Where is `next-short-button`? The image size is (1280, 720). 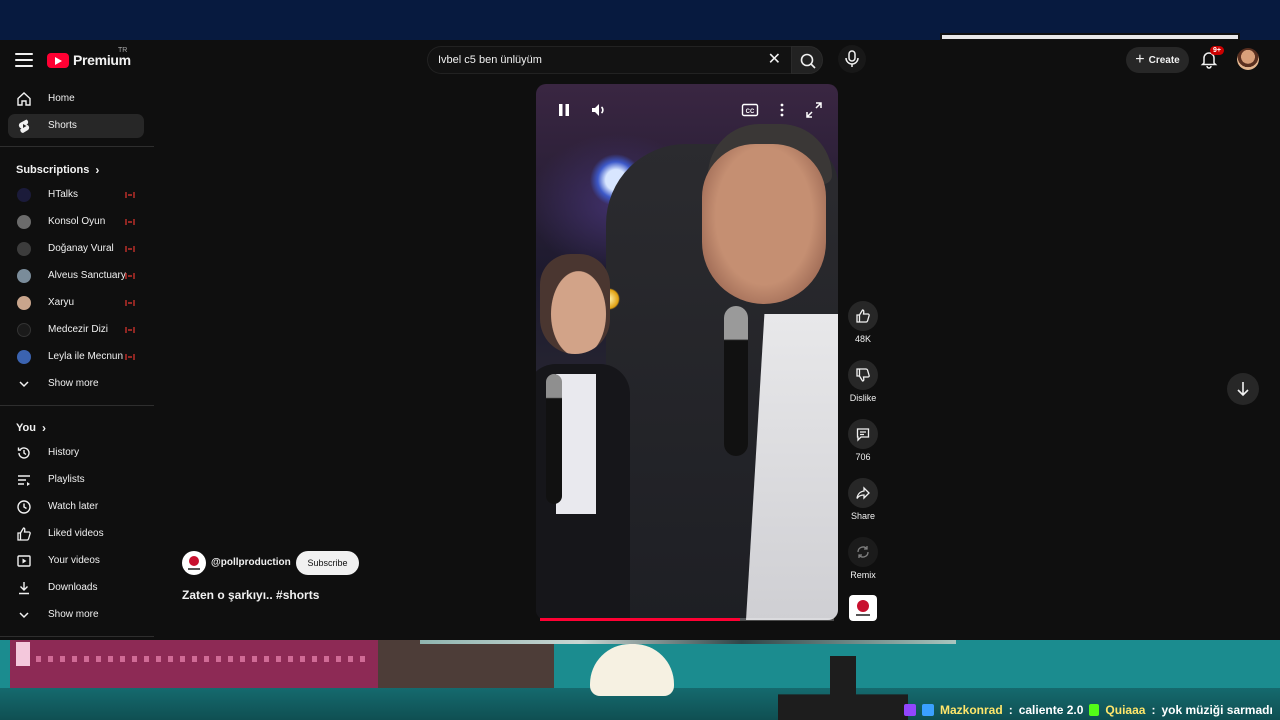
next-short-button is located at coordinates (1243, 389).